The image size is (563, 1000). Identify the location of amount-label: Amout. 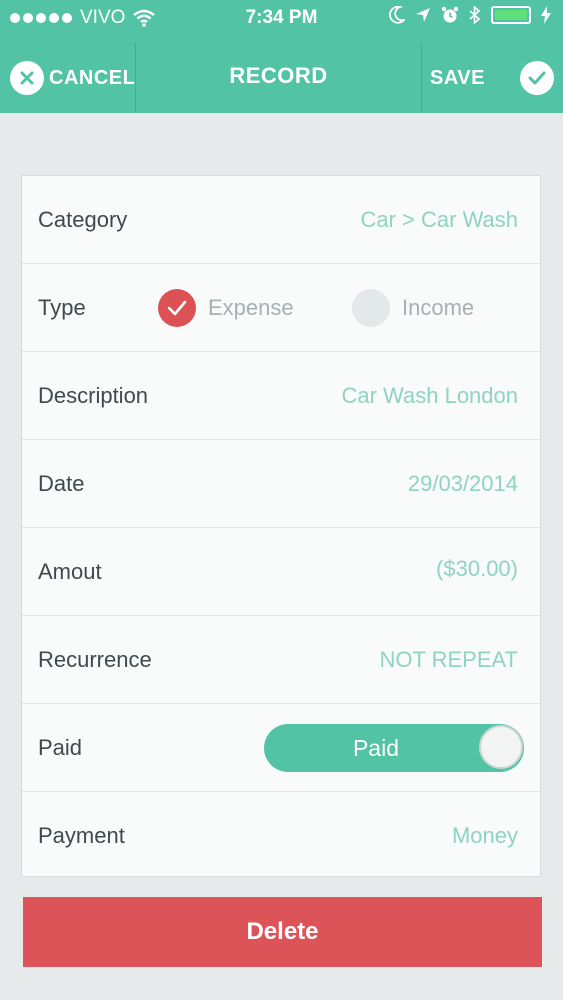
(70, 571).